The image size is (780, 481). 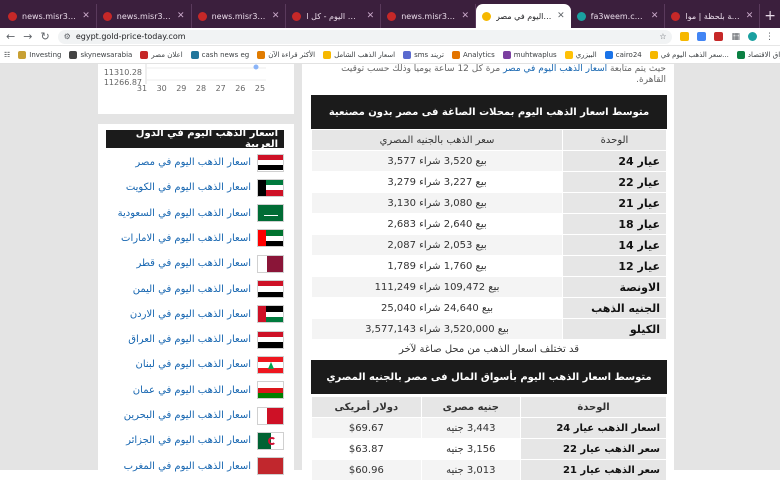 I want to click on row-price: بيع 3,520,000 شراء 3,577,143, so click(x=437, y=329).